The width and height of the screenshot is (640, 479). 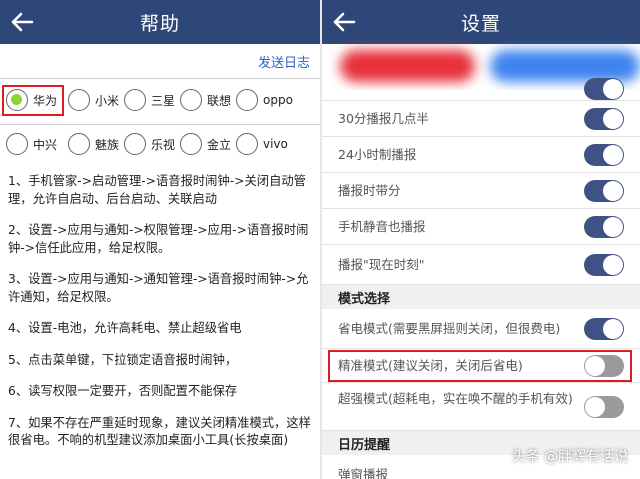 I want to click on brand-label: 魅族, so click(x=107, y=144).